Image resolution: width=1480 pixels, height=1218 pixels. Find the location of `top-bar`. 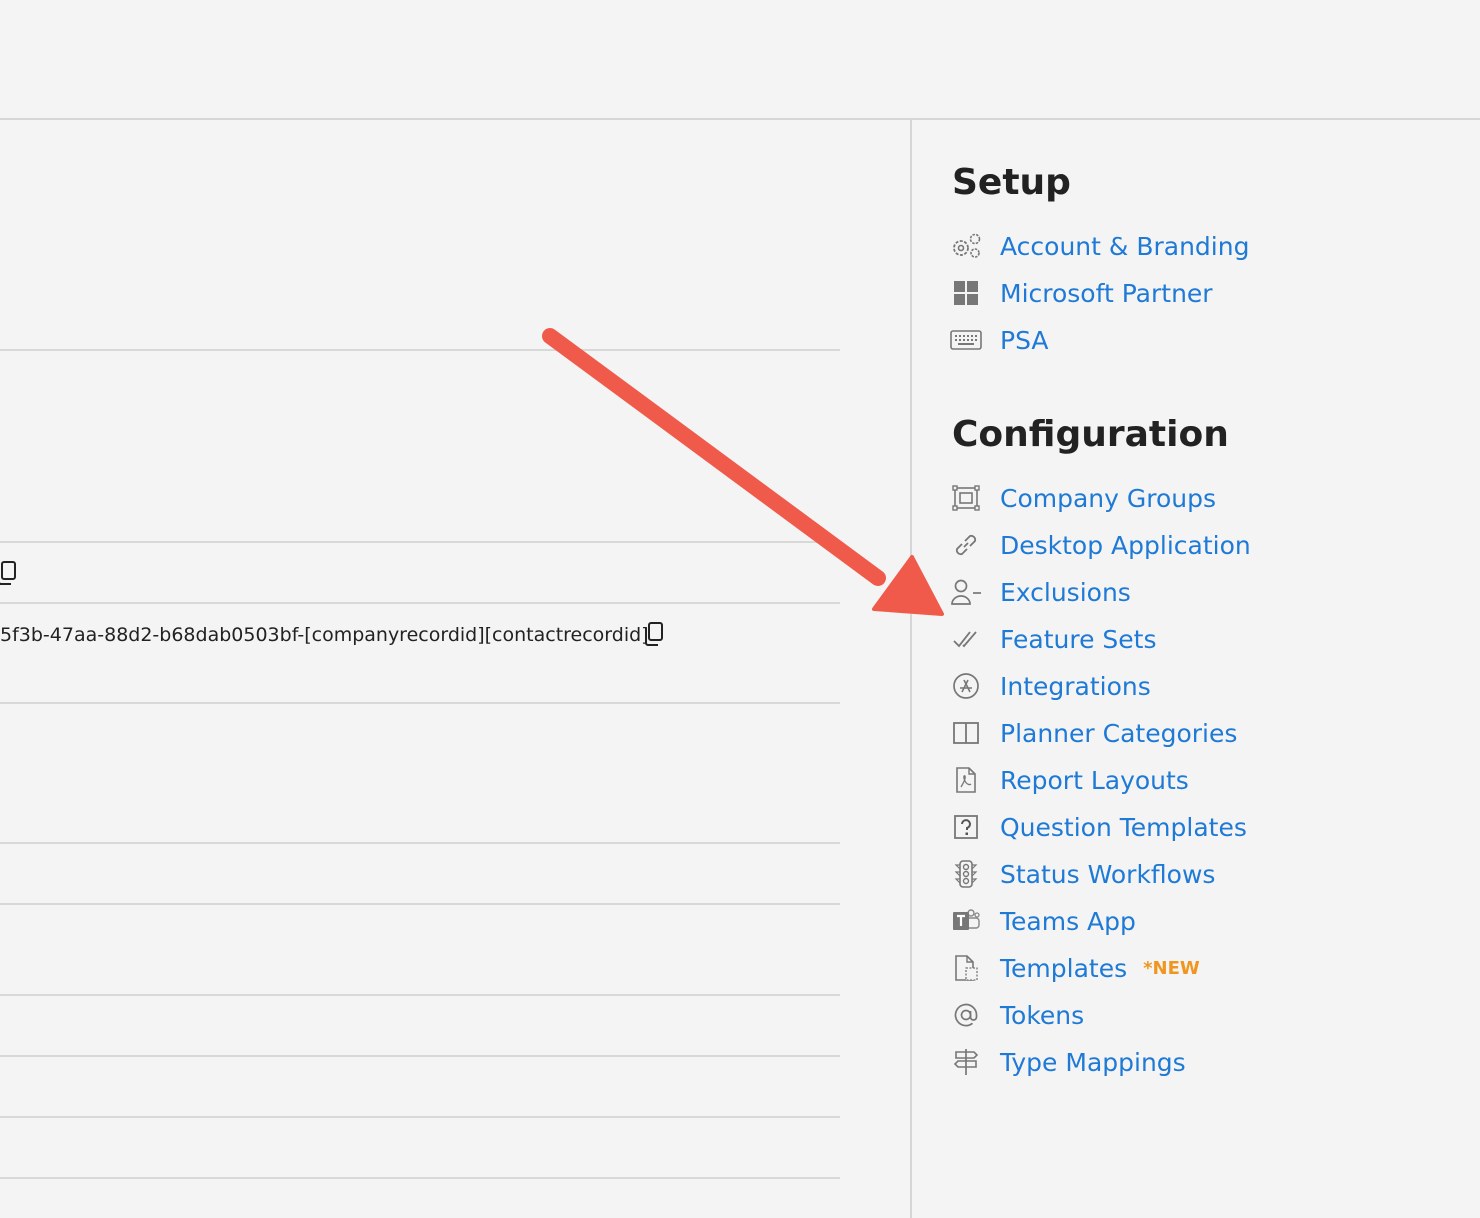

top-bar is located at coordinates (740, 60).